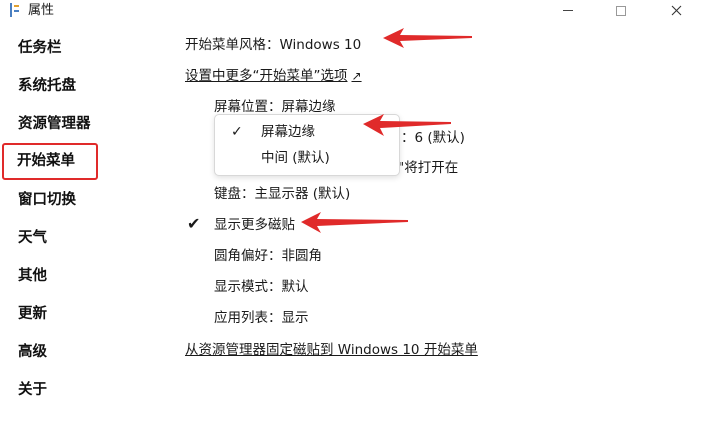  What do you see at coordinates (47, 86) in the screenshot?
I see `sidebar-item-label: 系统托盘` at bounding box center [47, 86].